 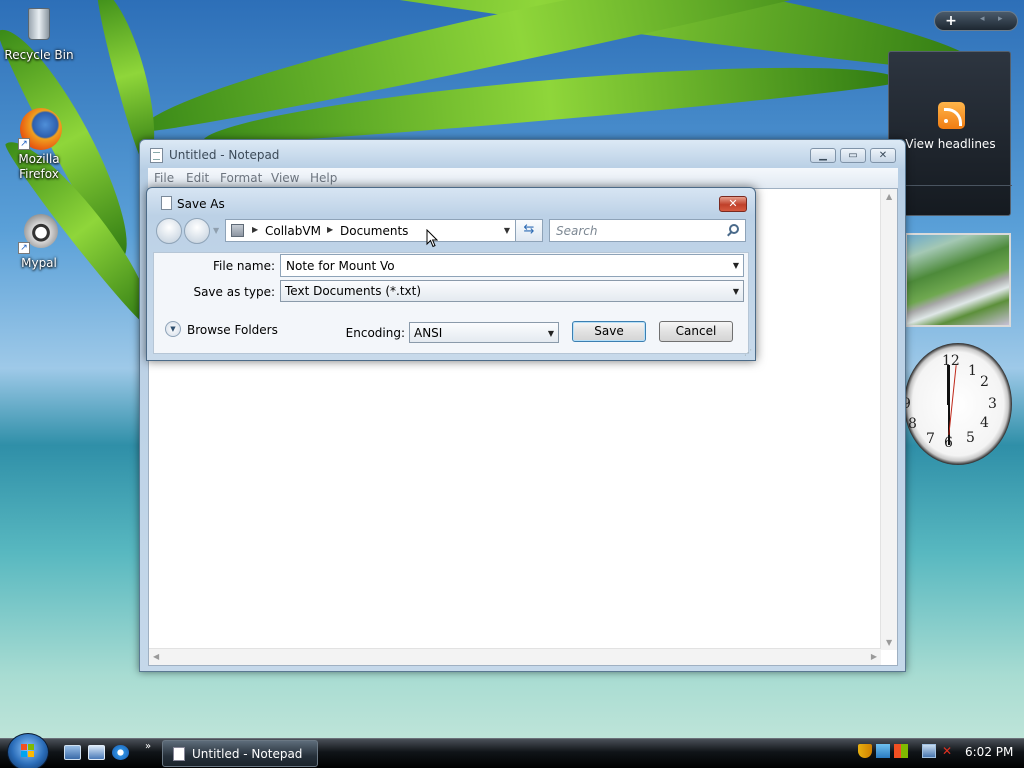 I want to click on volume-muted-icon: ✕, so click(x=949, y=751).